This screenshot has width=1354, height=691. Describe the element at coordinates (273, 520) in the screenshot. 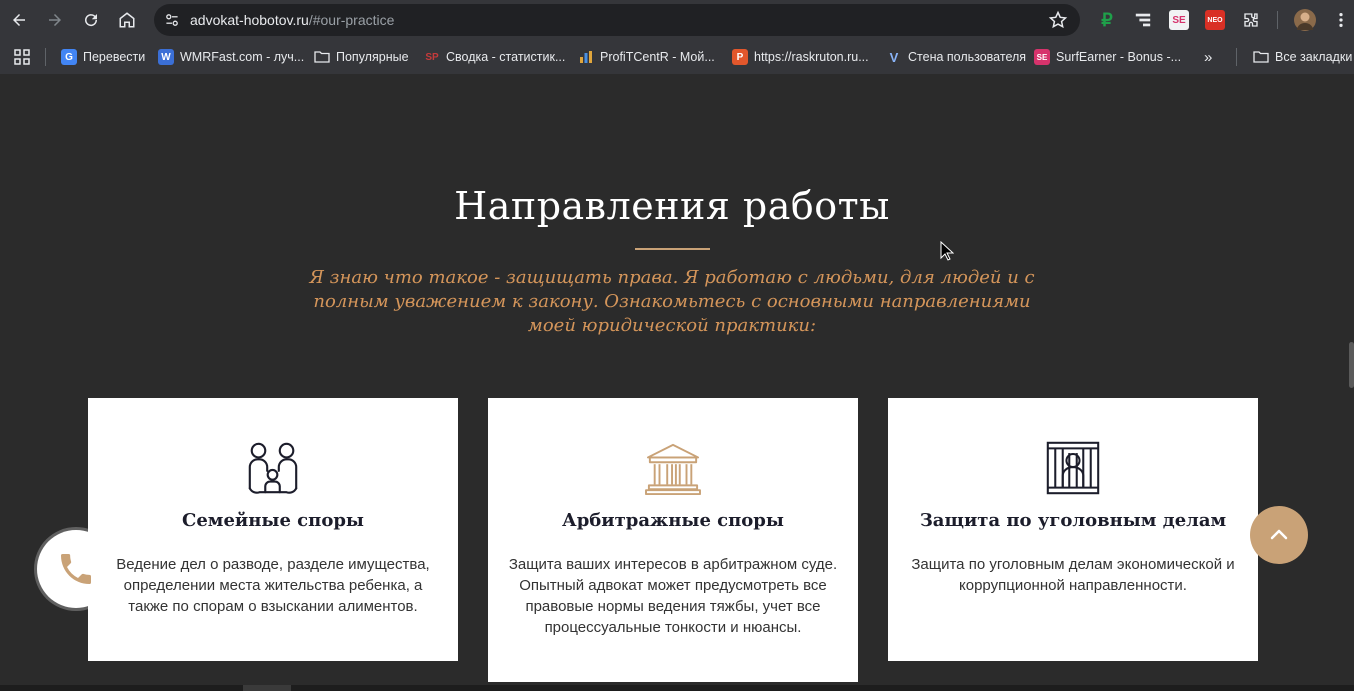

I see `card-title: Семейные споры` at that location.